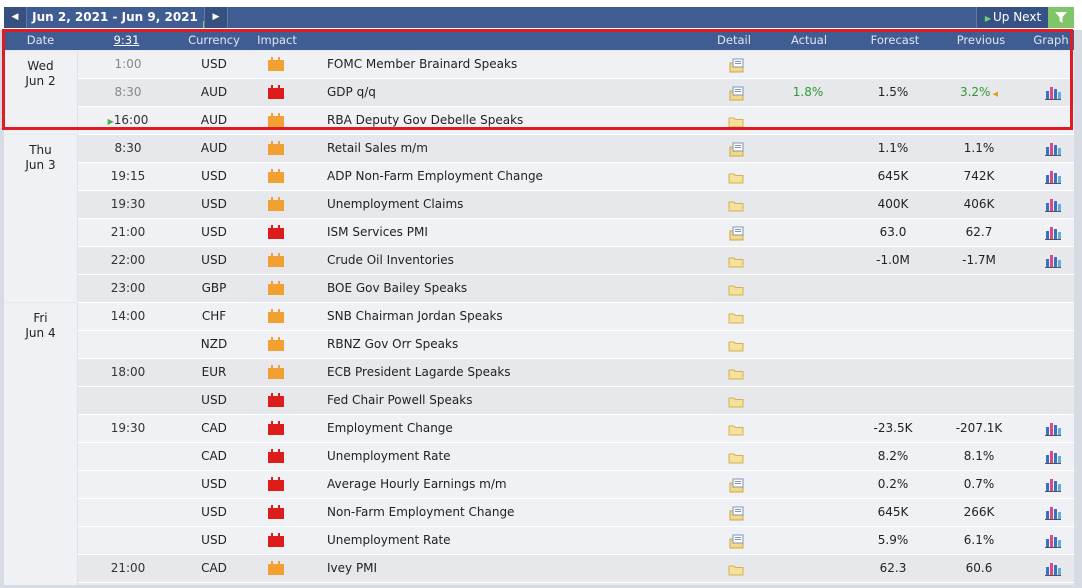  I want to click on event-title: Retail Sales m/m, so click(507, 148).